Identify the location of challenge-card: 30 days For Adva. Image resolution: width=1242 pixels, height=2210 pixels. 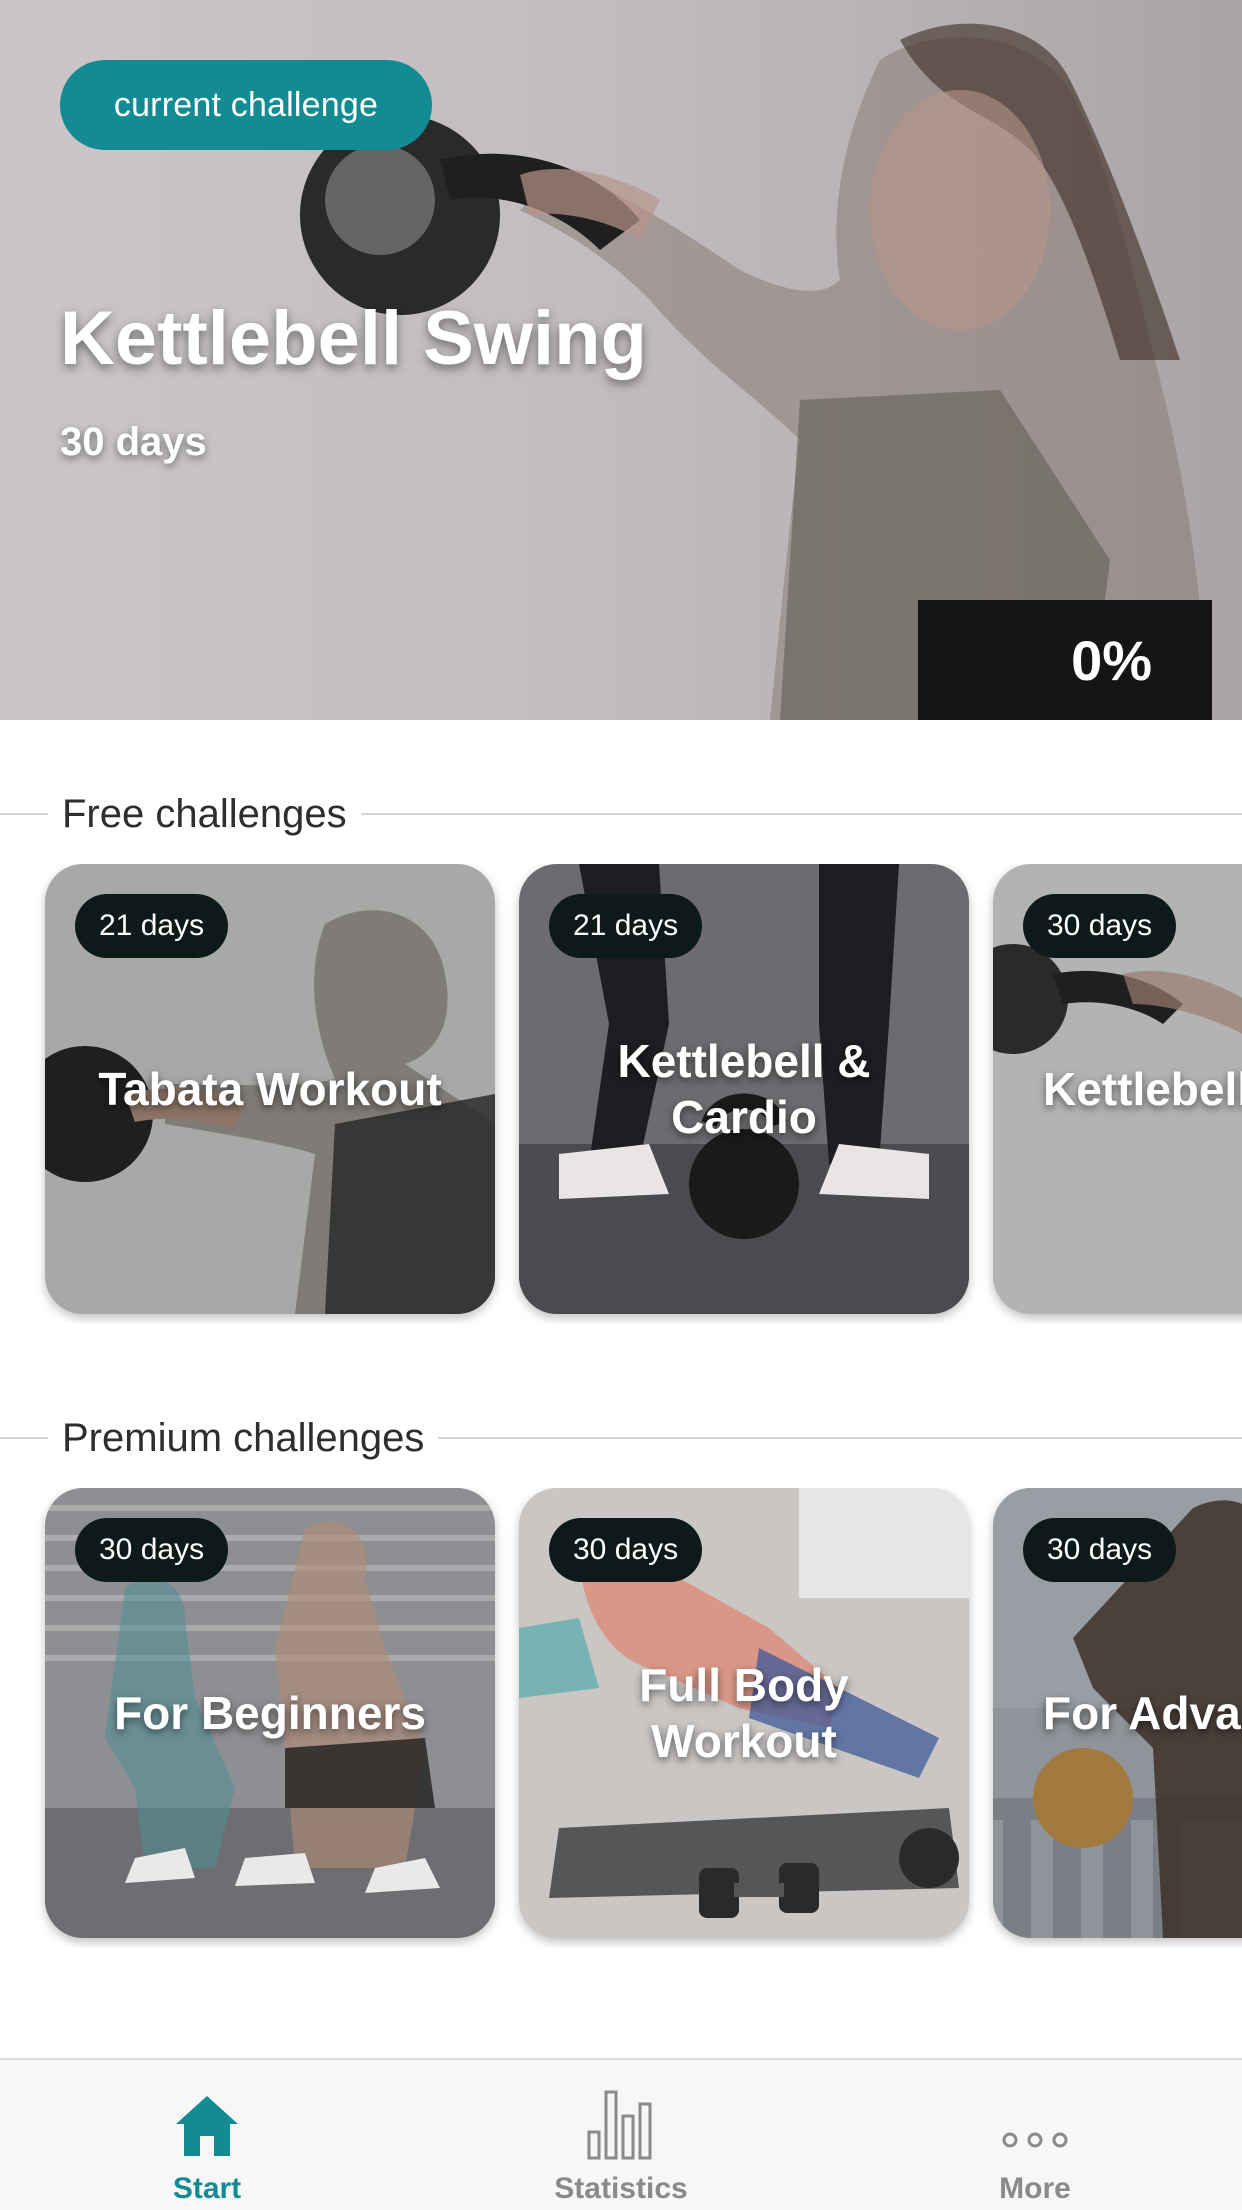
(1117, 1713).